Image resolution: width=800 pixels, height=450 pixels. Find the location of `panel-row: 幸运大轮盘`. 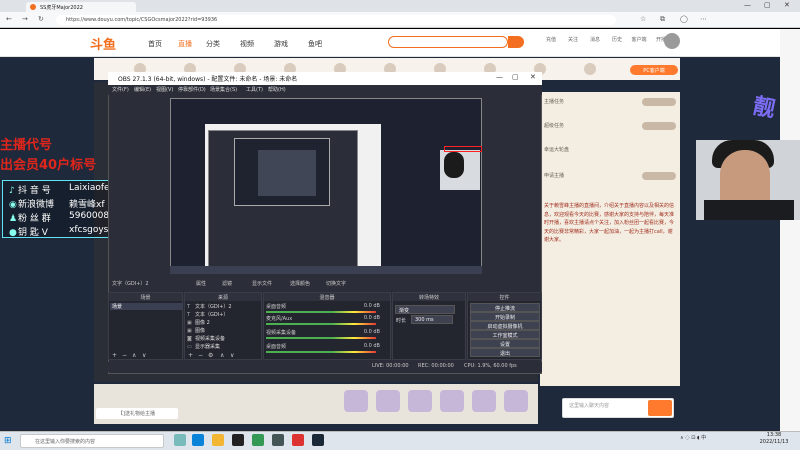

panel-row: 幸运大轮盘 is located at coordinates (556, 149).